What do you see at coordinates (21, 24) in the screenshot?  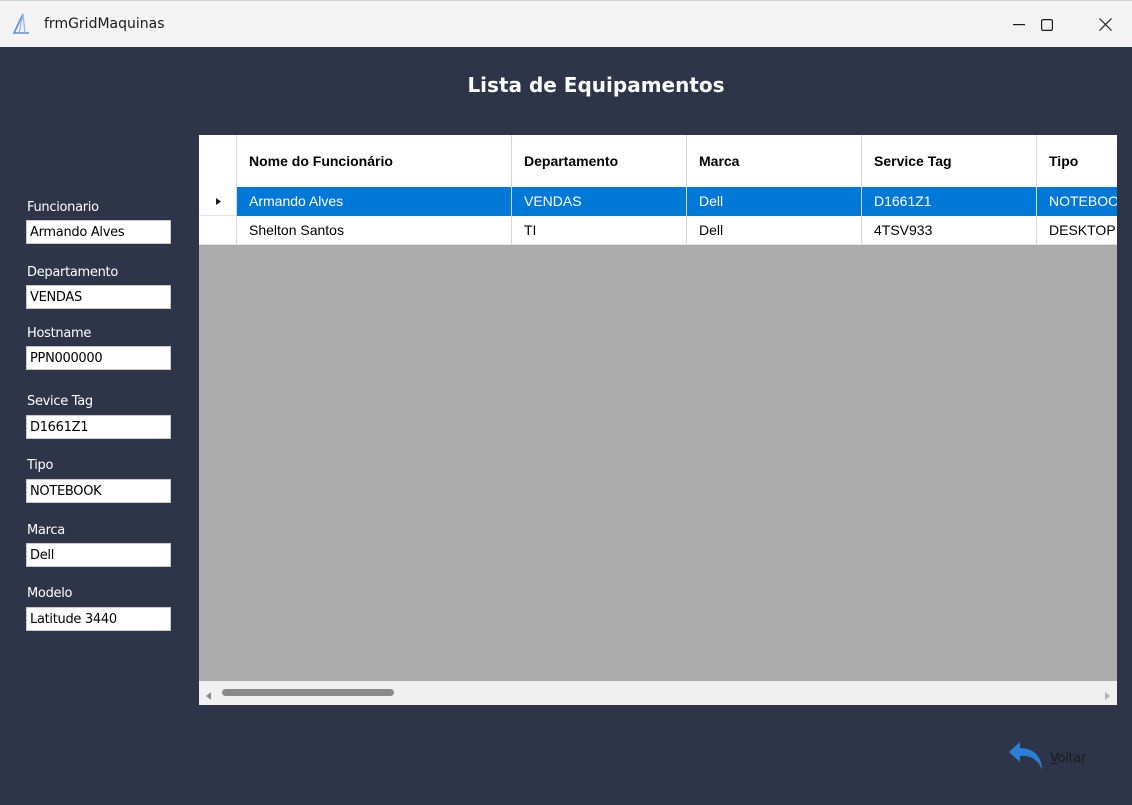 I see `app-icon` at bounding box center [21, 24].